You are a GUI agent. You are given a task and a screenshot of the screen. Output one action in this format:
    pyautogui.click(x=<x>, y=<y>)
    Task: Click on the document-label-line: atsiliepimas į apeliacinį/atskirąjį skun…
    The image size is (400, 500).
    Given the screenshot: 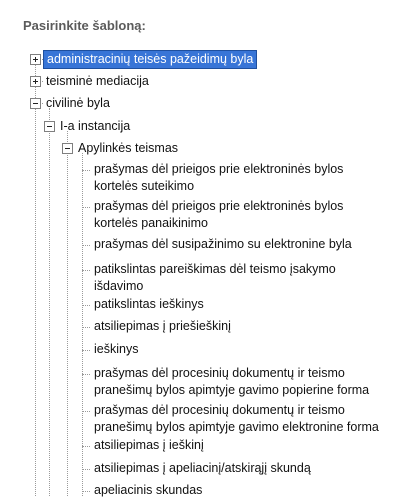 What is the action you would take?
    pyautogui.click(x=202, y=468)
    